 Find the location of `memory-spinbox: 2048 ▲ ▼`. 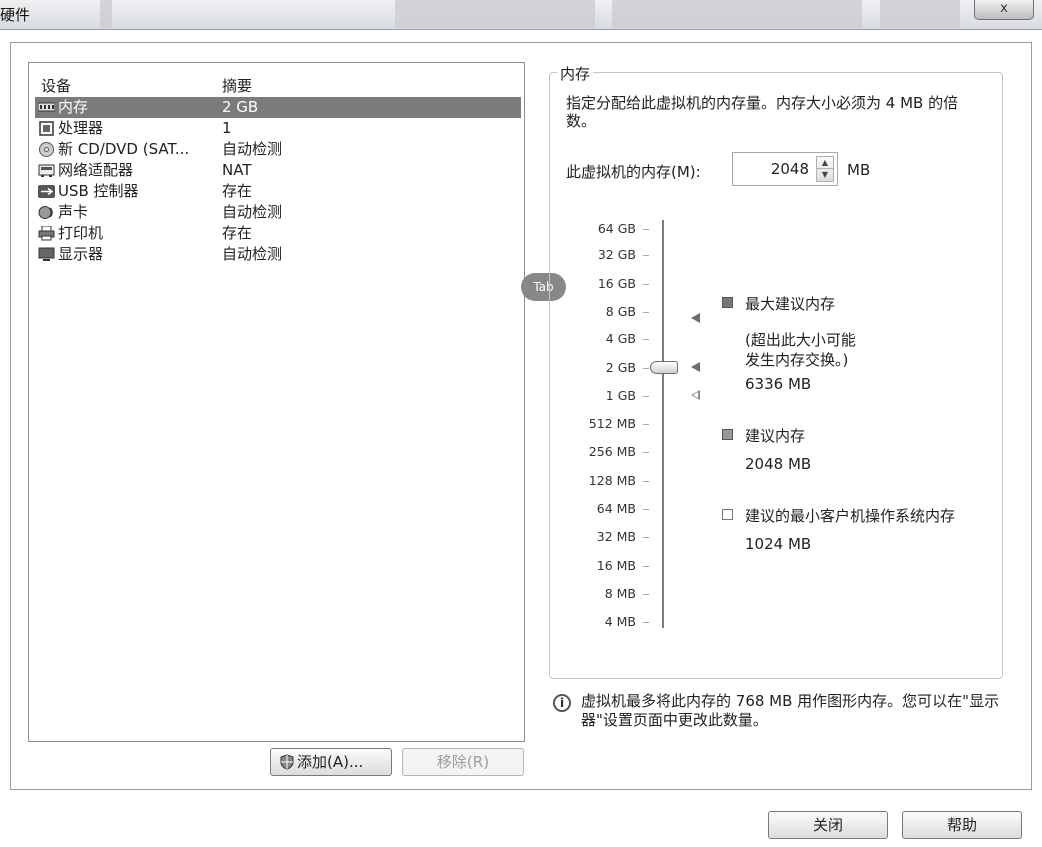

memory-spinbox: 2048 ▲ ▼ is located at coordinates (785, 169).